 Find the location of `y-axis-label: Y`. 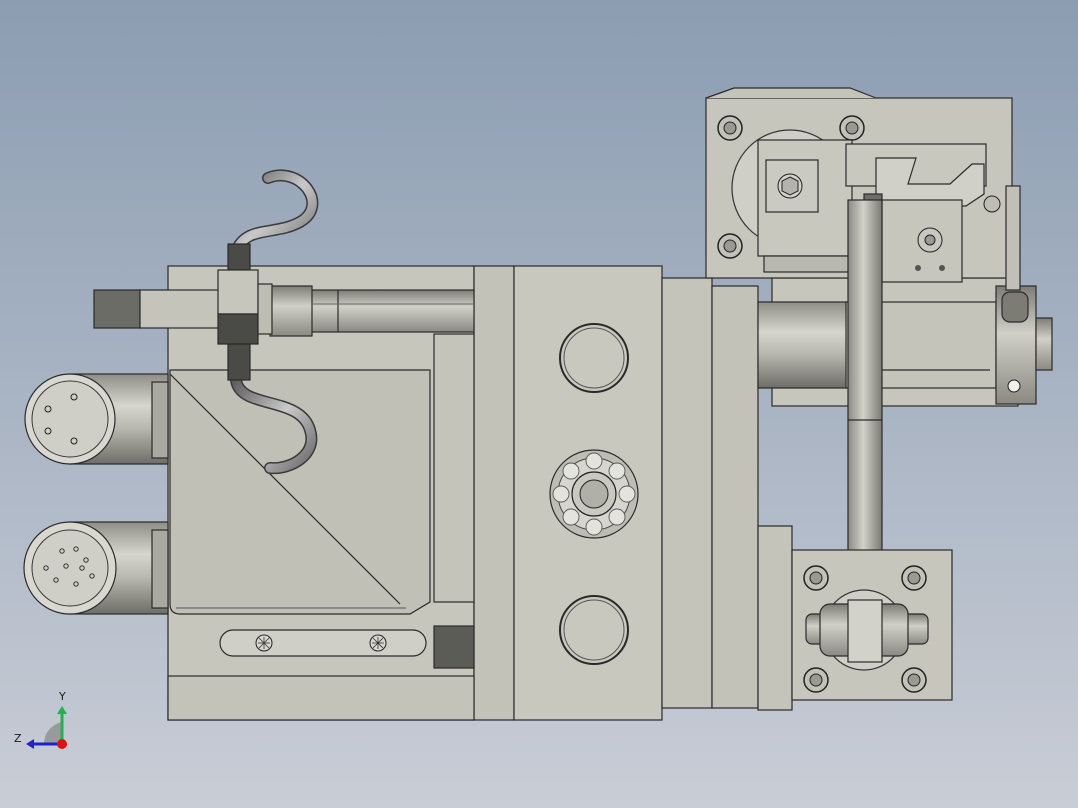

y-axis-label: Y is located at coordinates (62, 696).